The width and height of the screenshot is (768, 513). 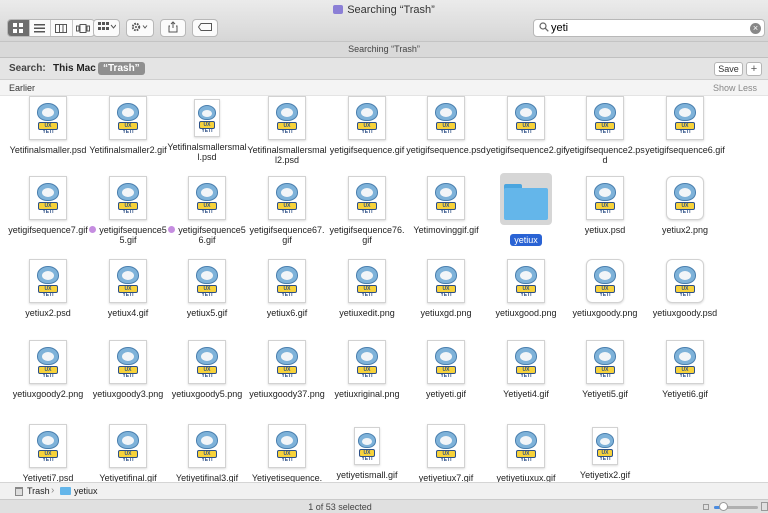 I want to click on file-item: UX YETI yetiux.psd, so click(x=605, y=205).